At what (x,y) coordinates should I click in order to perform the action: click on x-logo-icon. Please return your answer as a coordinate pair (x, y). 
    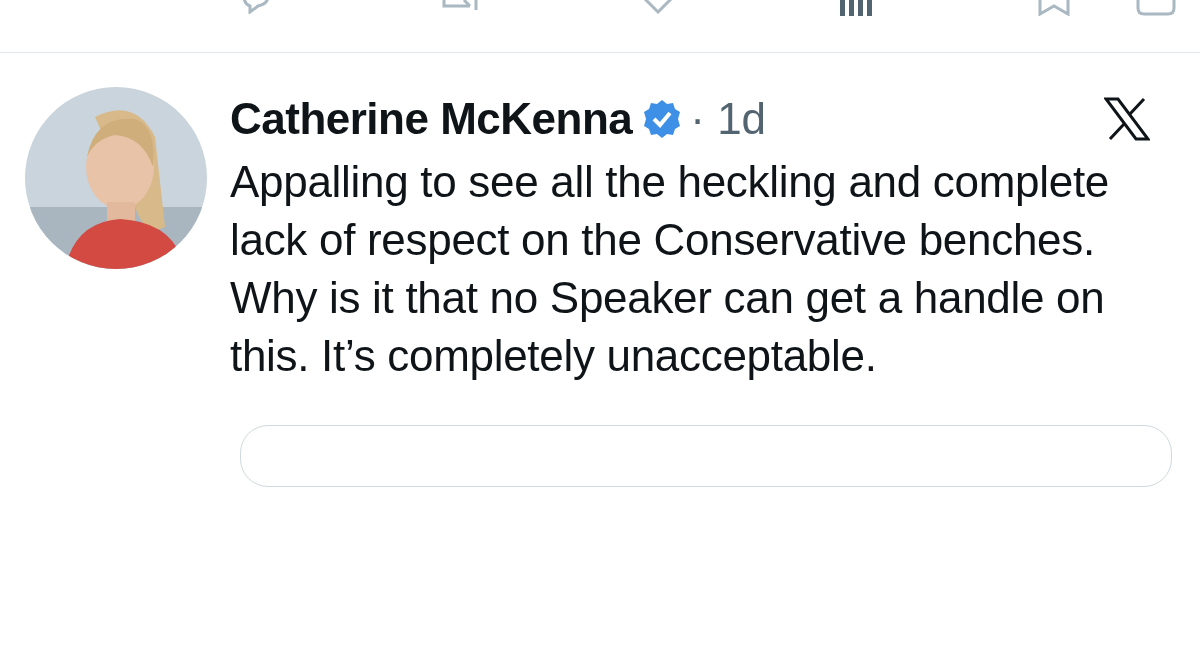
    Looking at the image, I should click on (1127, 119).